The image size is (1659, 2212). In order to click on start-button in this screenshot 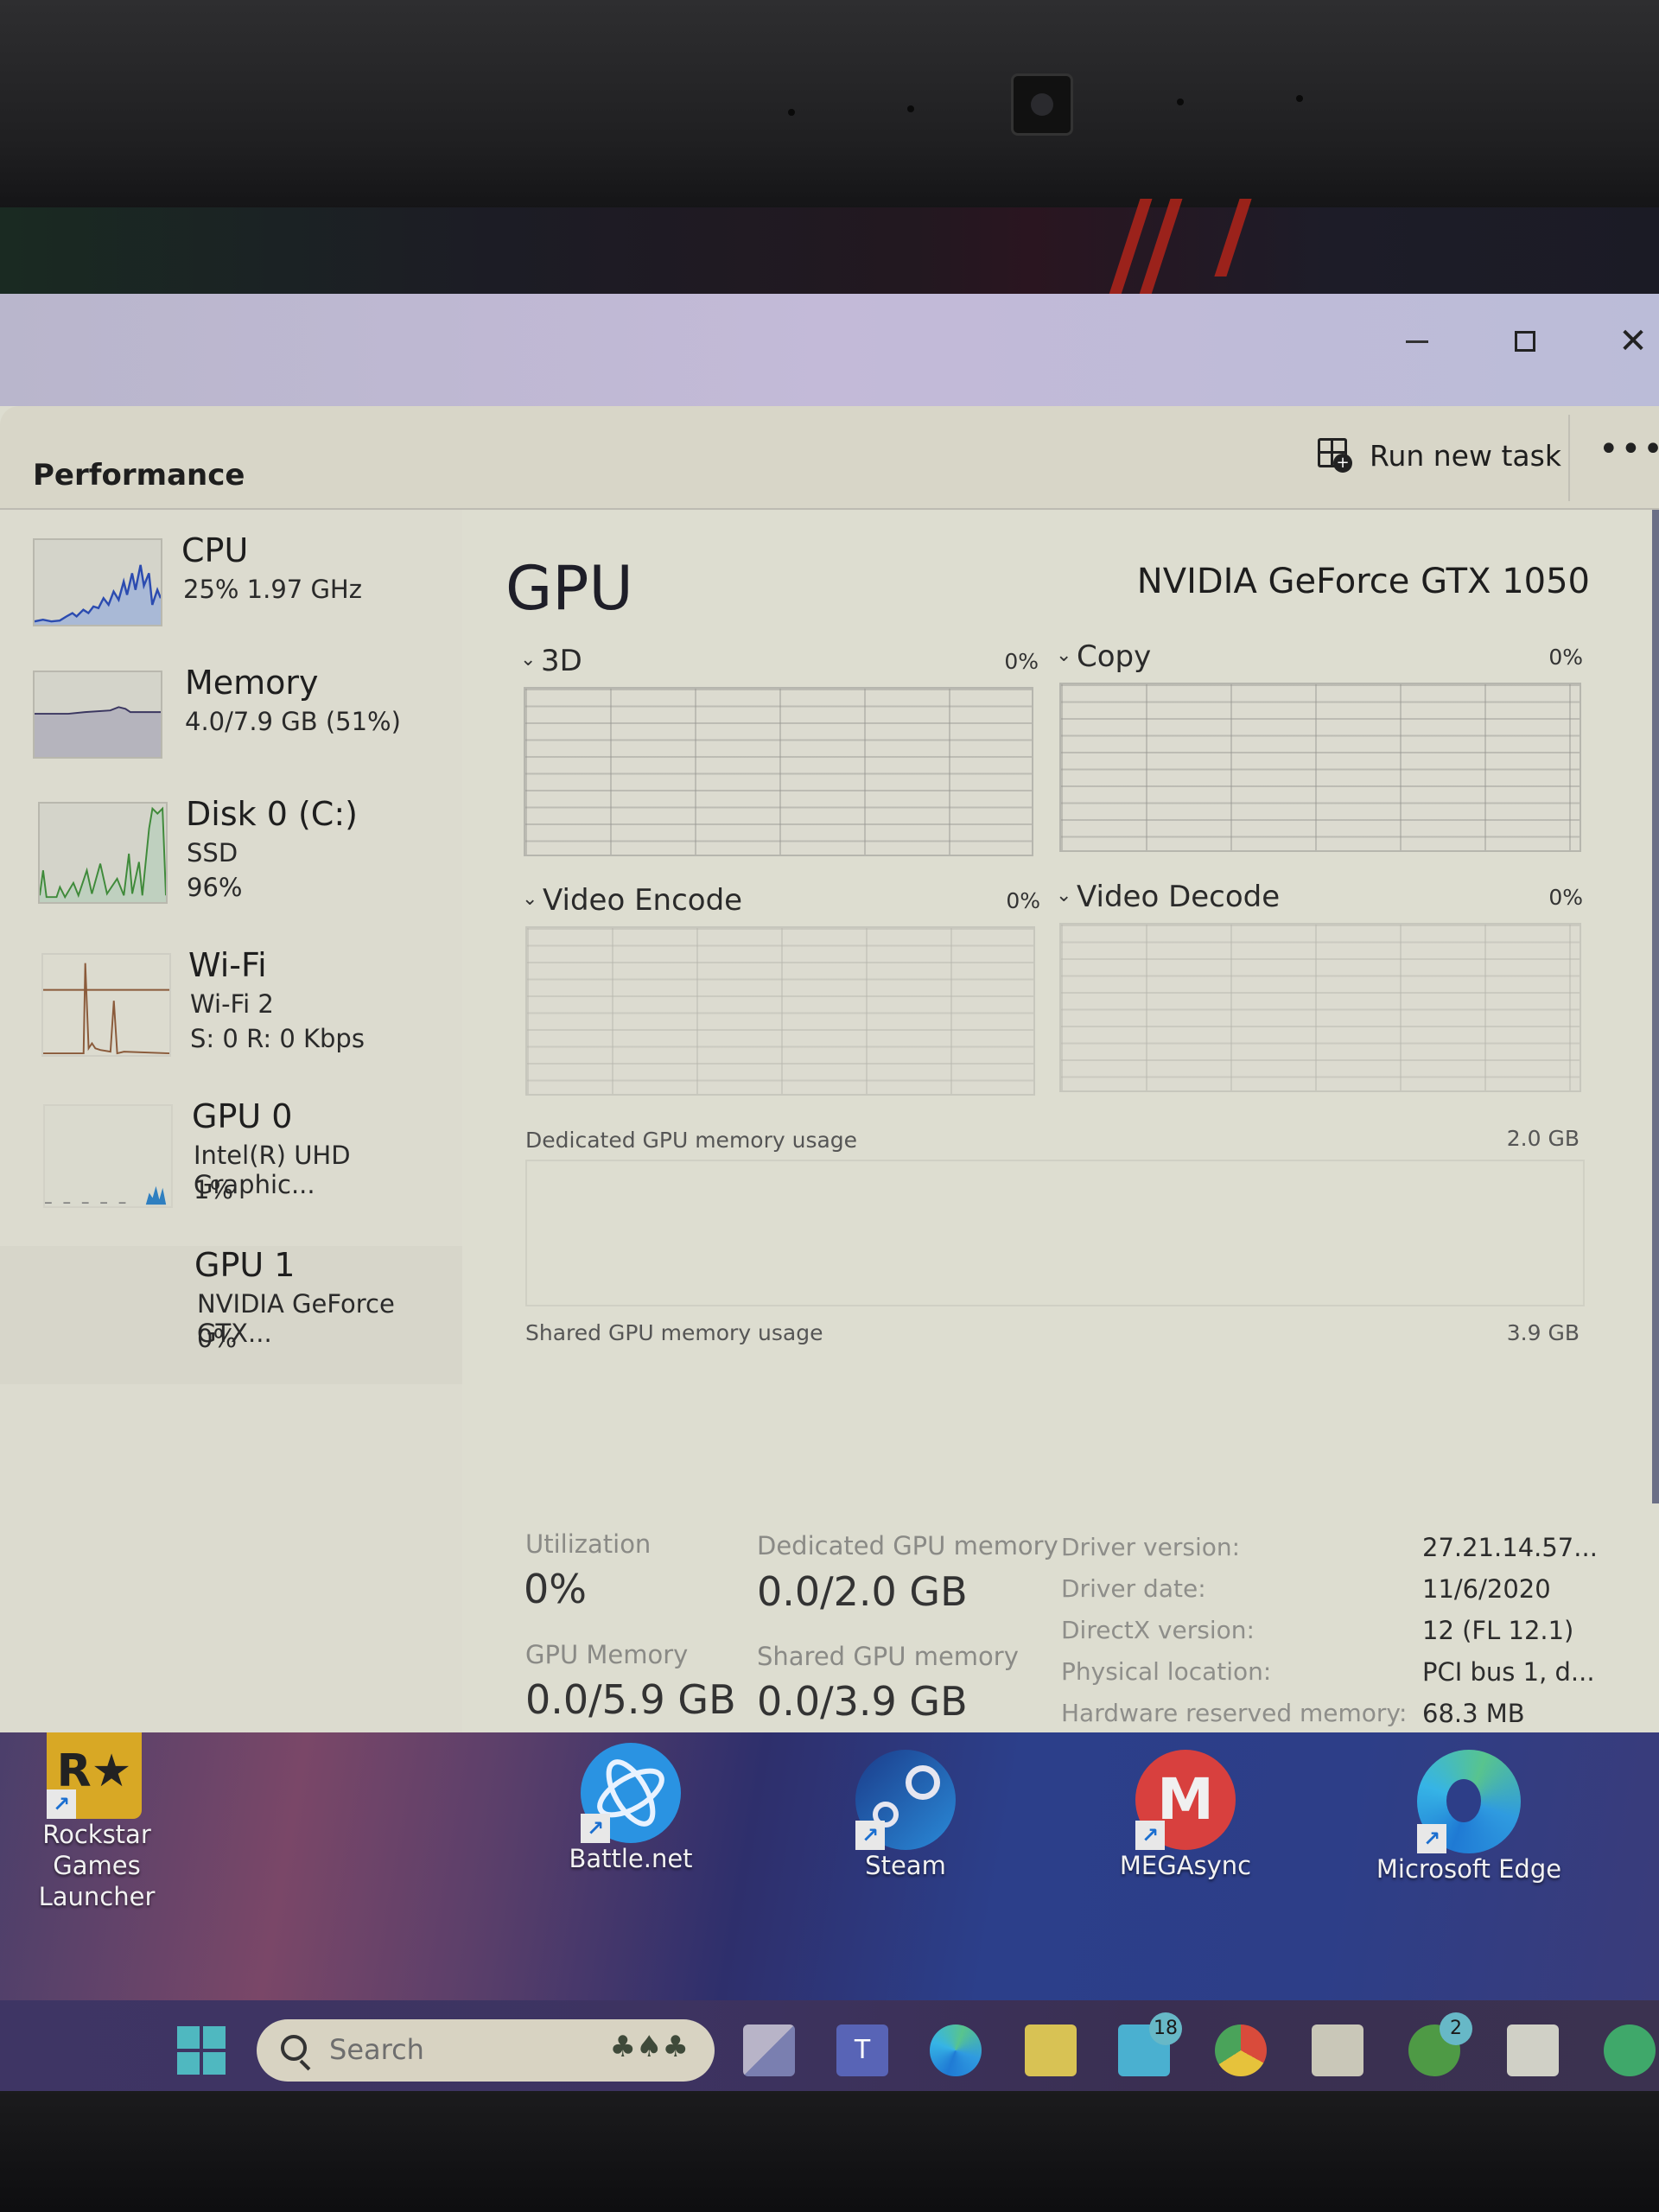, I will do `click(201, 2050)`.